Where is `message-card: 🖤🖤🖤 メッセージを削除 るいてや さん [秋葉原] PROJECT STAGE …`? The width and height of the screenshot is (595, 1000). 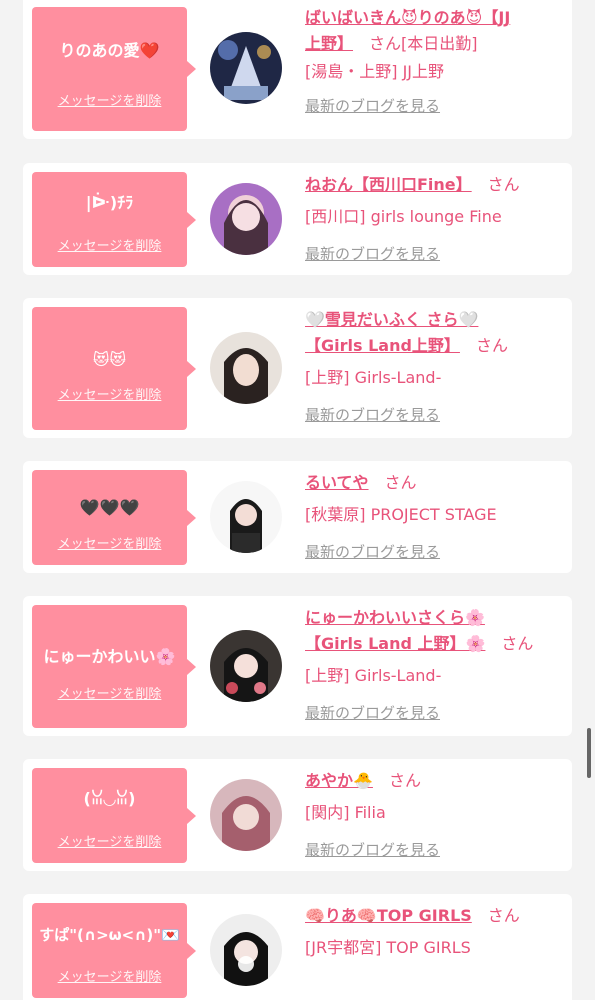 message-card: 🖤🖤🖤 メッセージを削除 るいてや さん [秋葉原] PROJECT STAGE … is located at coordinates (297, 517).